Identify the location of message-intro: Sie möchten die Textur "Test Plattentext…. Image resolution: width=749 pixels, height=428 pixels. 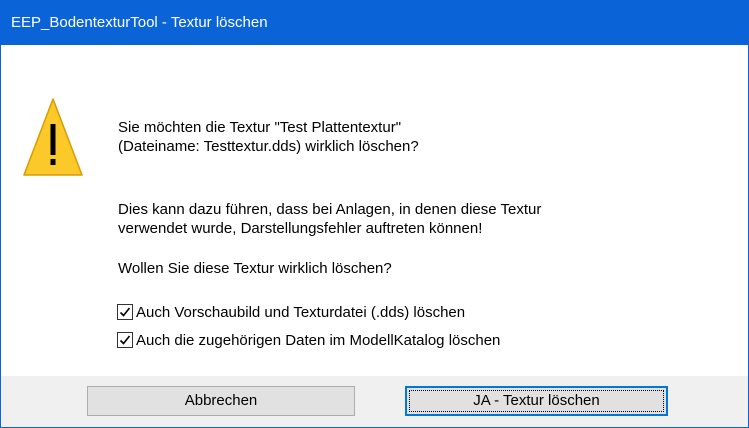
(268, 137).